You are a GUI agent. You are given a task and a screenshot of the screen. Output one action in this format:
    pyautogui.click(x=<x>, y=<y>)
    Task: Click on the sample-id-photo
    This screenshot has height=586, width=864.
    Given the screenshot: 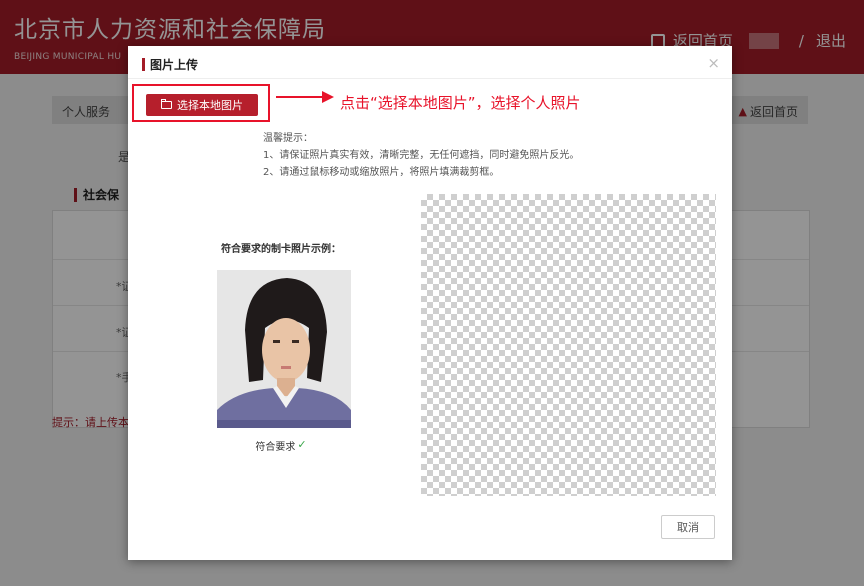 What is the action you would take?
    pyautogui.click(x=284, y=349)
    